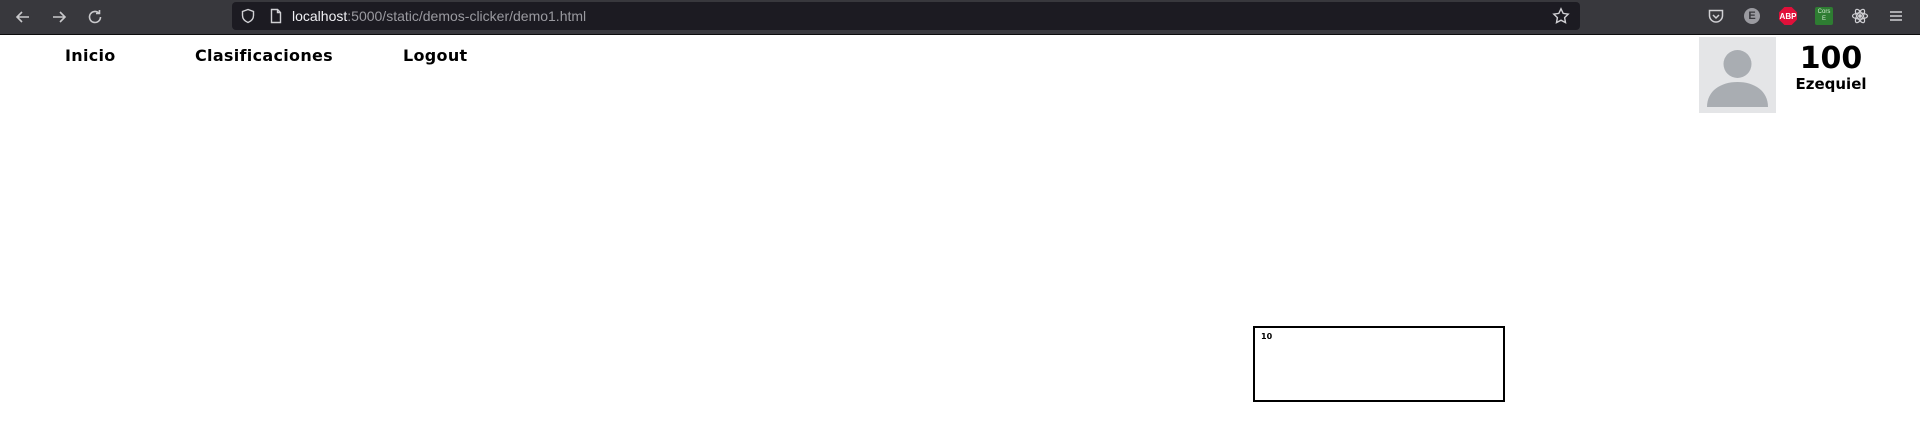 The width and height of the screenshot is (1920, 425). I want to click on user-silhouette-icon, so click(1737, 78).